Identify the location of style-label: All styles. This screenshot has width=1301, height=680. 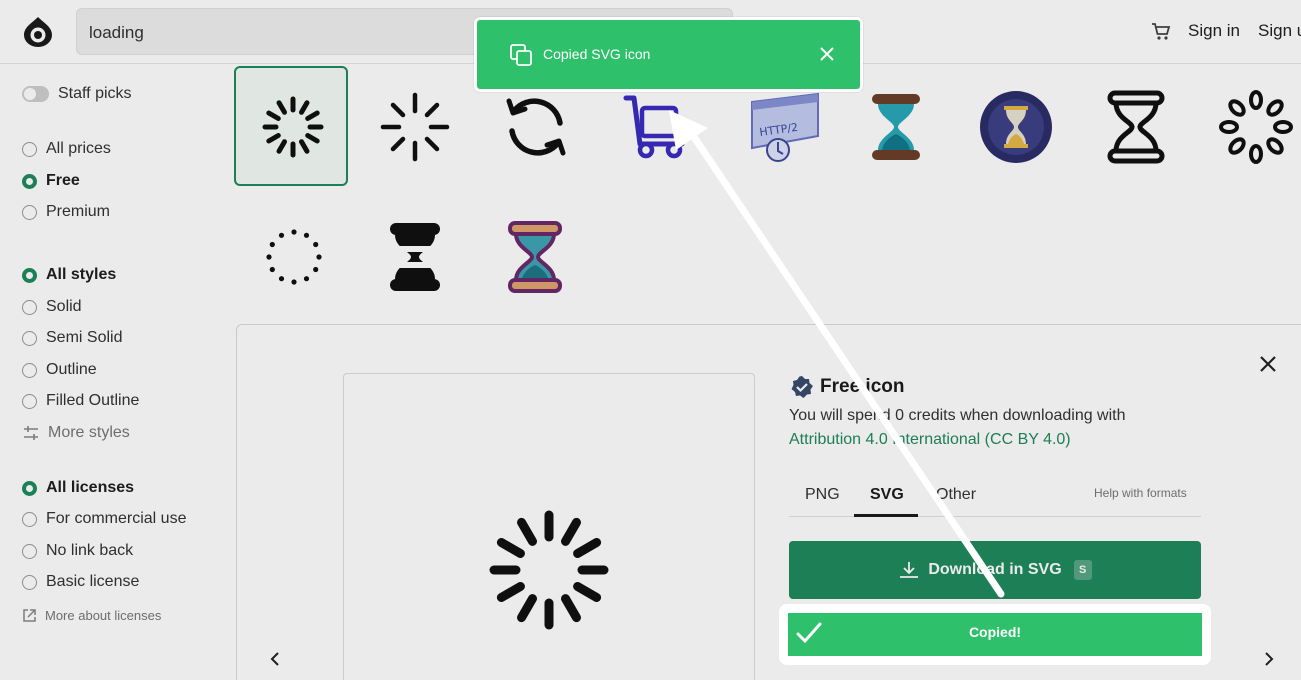
(81, 274).